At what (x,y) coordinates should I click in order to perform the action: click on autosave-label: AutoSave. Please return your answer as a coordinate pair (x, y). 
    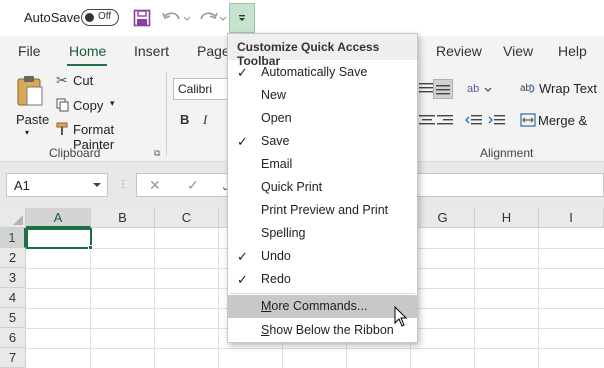
    Looking at the image, I should click on (52, 17).